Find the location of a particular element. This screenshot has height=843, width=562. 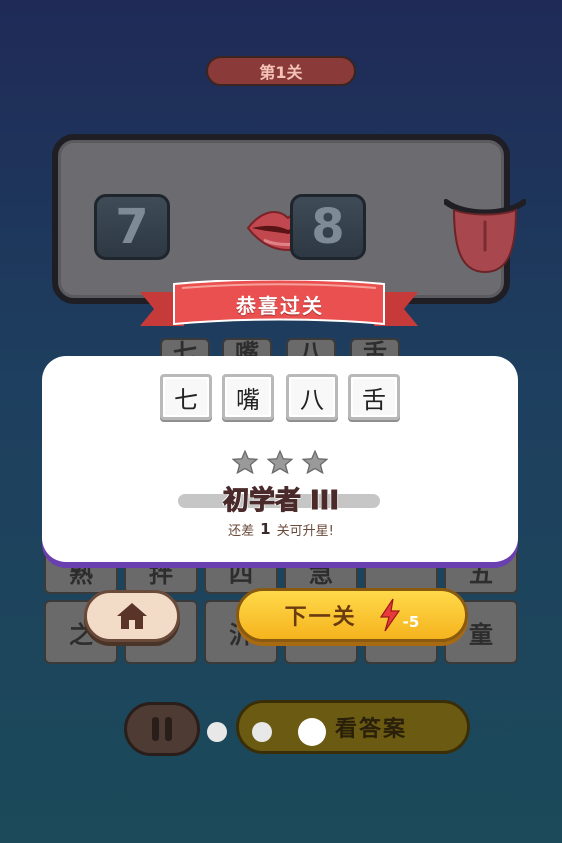

level-indicator: 第1关 is located at coordinates (281, 71).